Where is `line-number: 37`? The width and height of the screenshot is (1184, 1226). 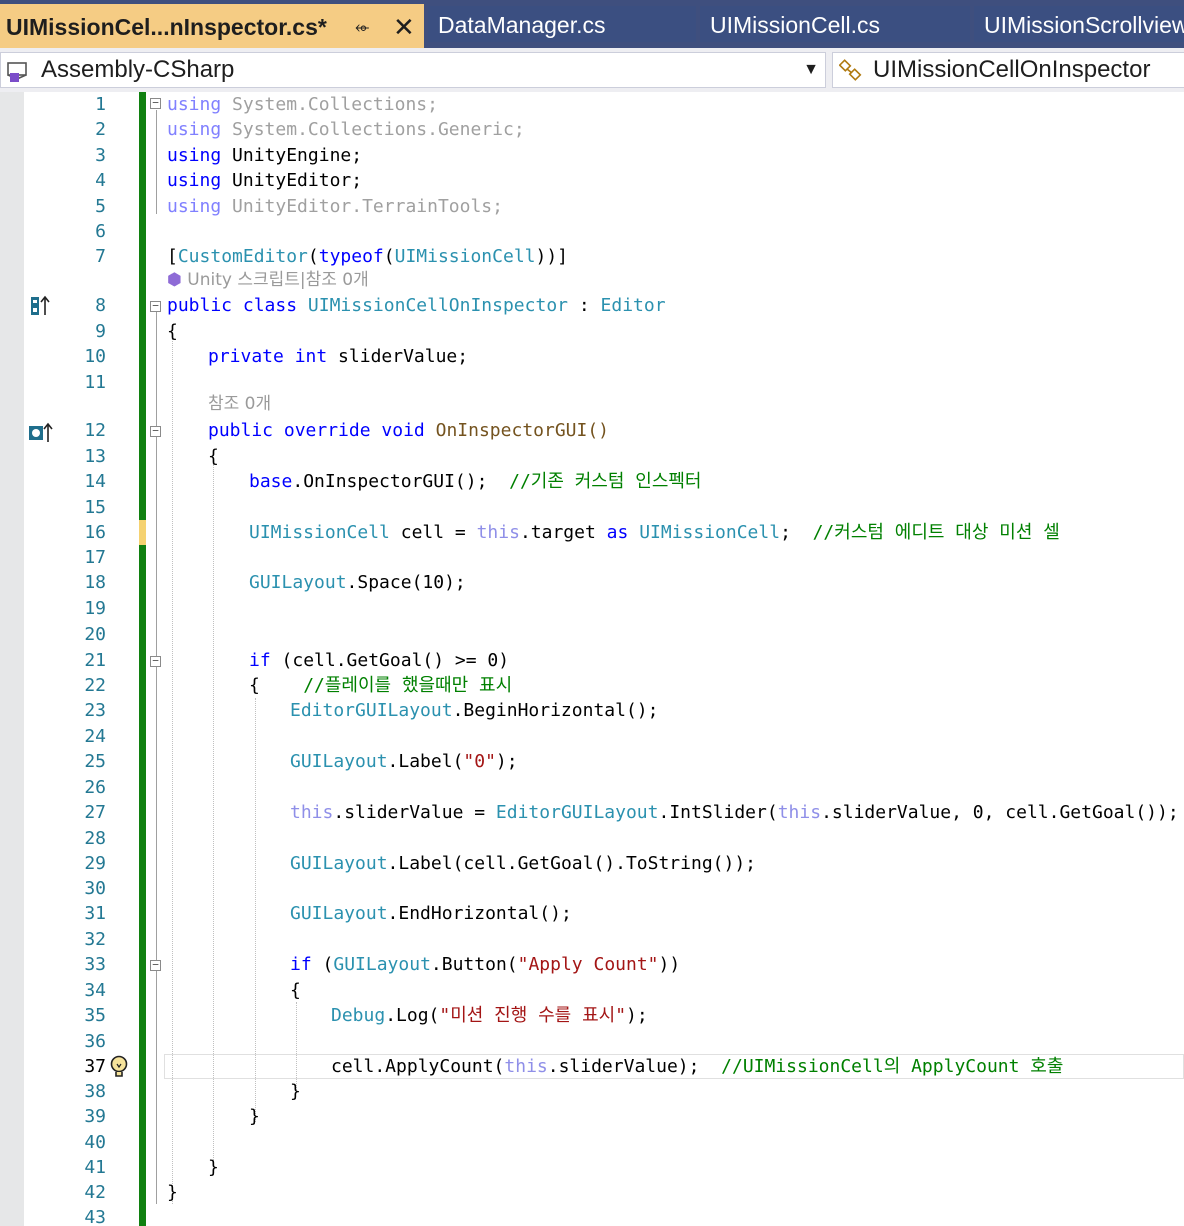 line-number: 37 is located at coordinates (73, 1066).